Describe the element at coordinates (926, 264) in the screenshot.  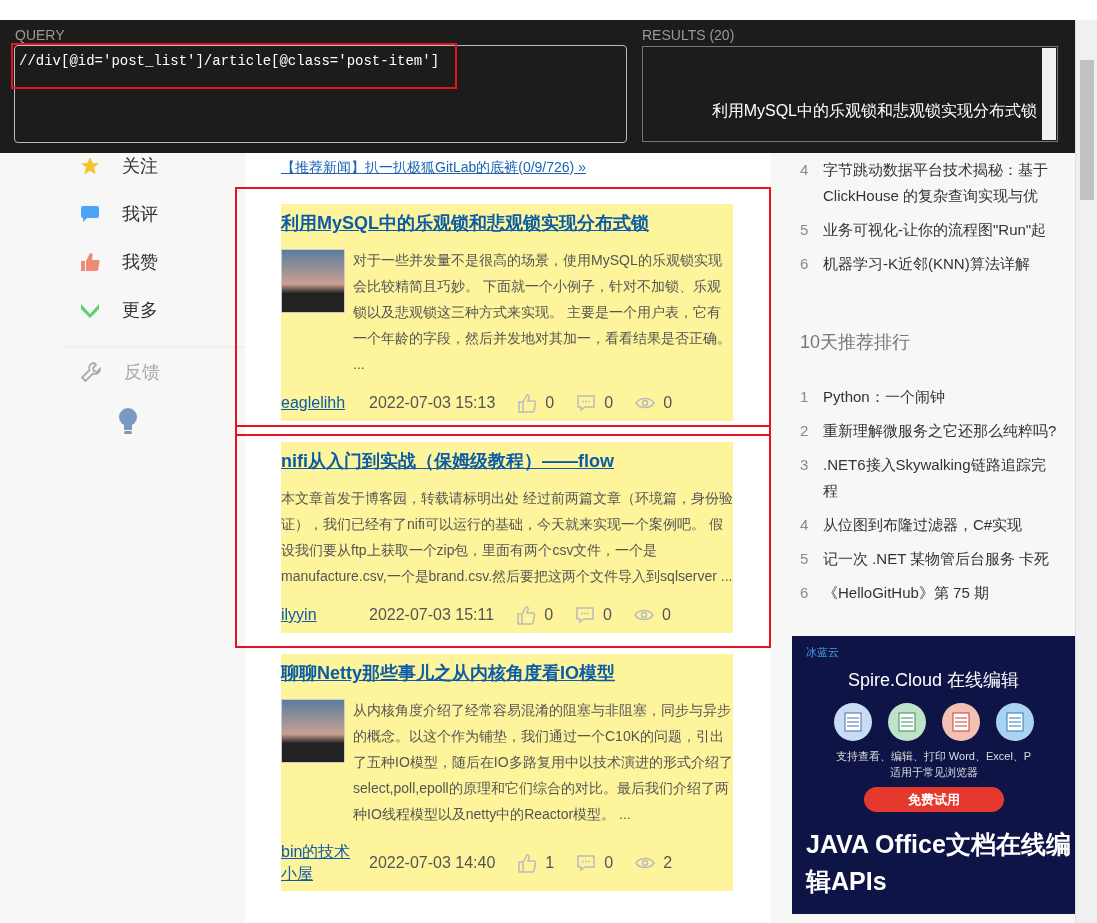
I see `article-link: 机器学习-K近邻(KNN)算法详解` at that location.